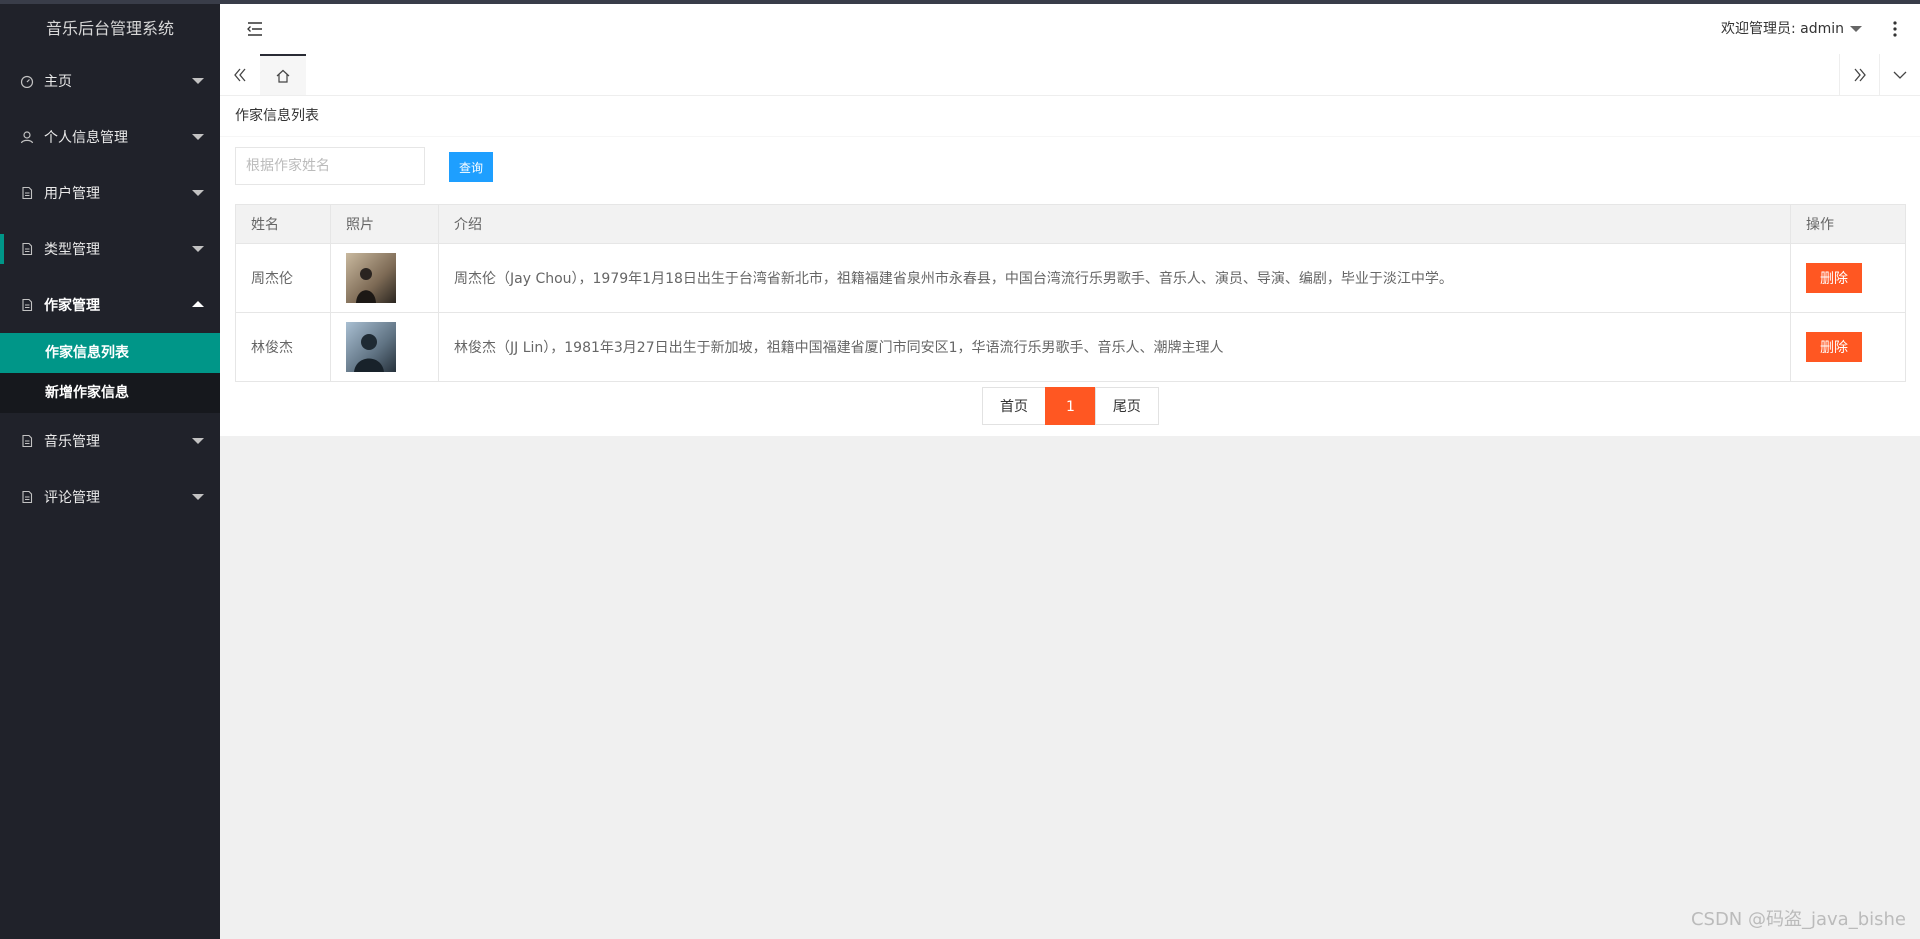 The height and width of the screenshot is (939, 1920). Describe the element at coordinates (110, 305) in the screenshot. I see `sidebar-item-writers: 作家管理` at that location.